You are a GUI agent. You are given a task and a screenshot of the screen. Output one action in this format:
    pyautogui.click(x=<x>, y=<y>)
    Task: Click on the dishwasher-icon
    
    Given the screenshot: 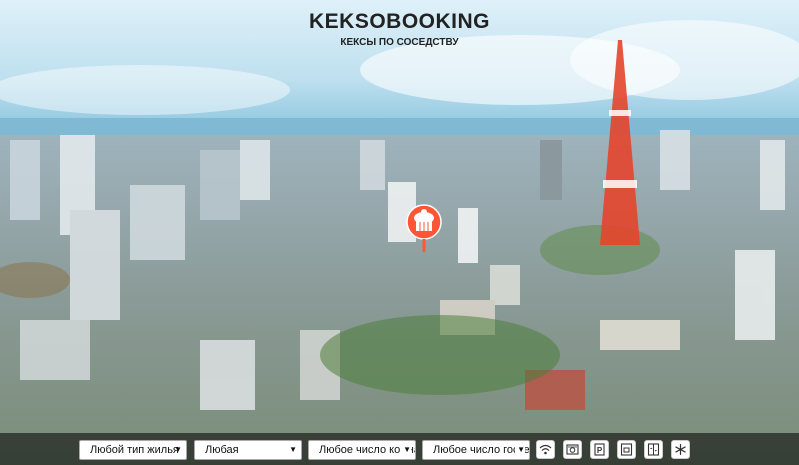 What is the action you would take?
    pyautogui.click(x=572, y=449)
    